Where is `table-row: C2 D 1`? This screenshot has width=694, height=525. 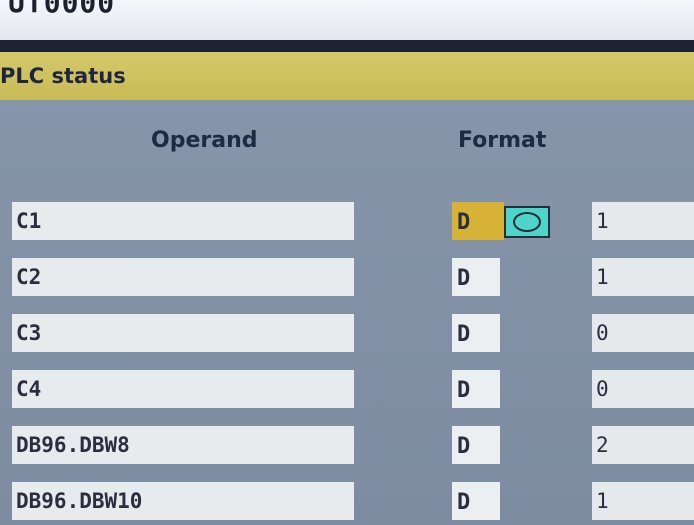
table-row: C2 D 1 is located at coordinates (347, 280).